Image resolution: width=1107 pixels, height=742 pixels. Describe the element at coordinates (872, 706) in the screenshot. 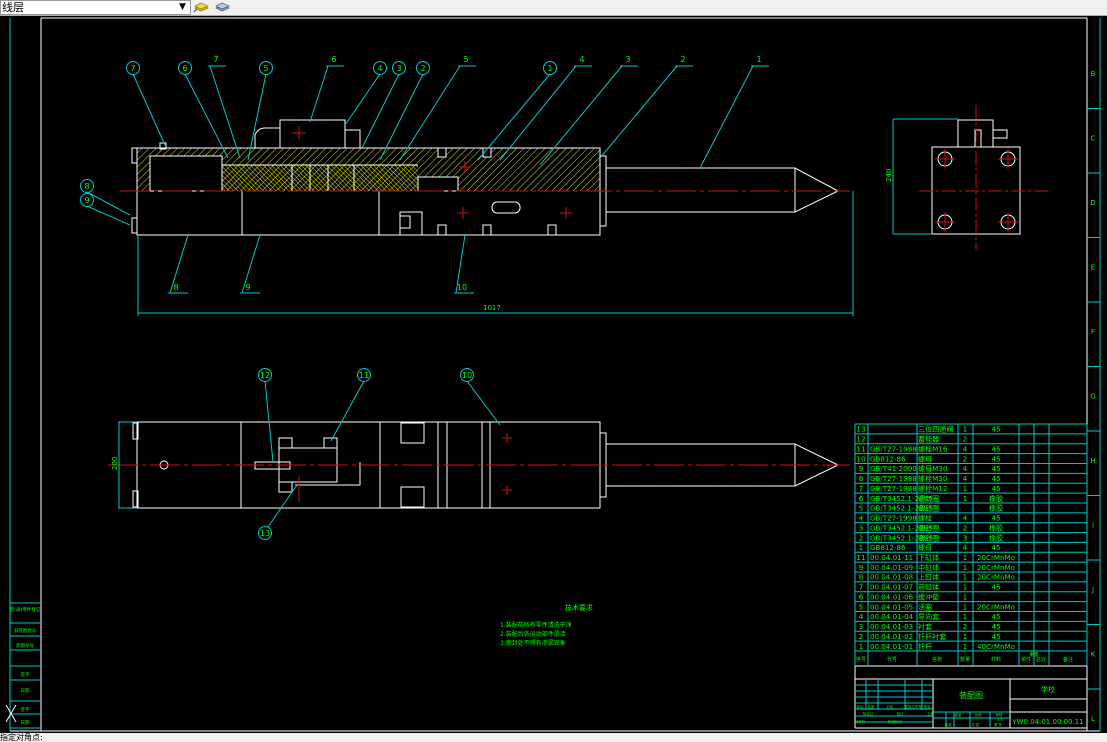

I see `title-block-cell: 处数` at that location.